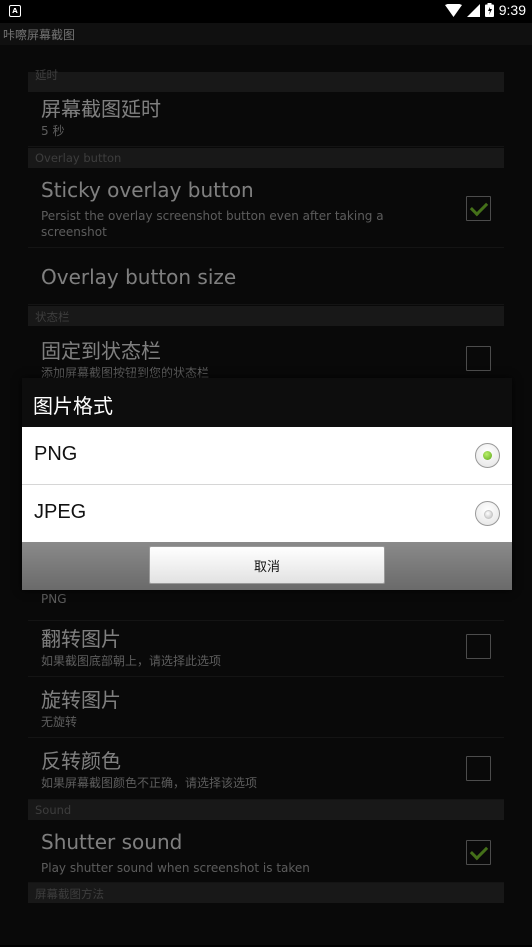 The height and width of the screenshot is (947, 532). What do you see at coordinates (512, 10) in the screenshot?
I see `clock: 9:39` at bounding box center [512, 10].